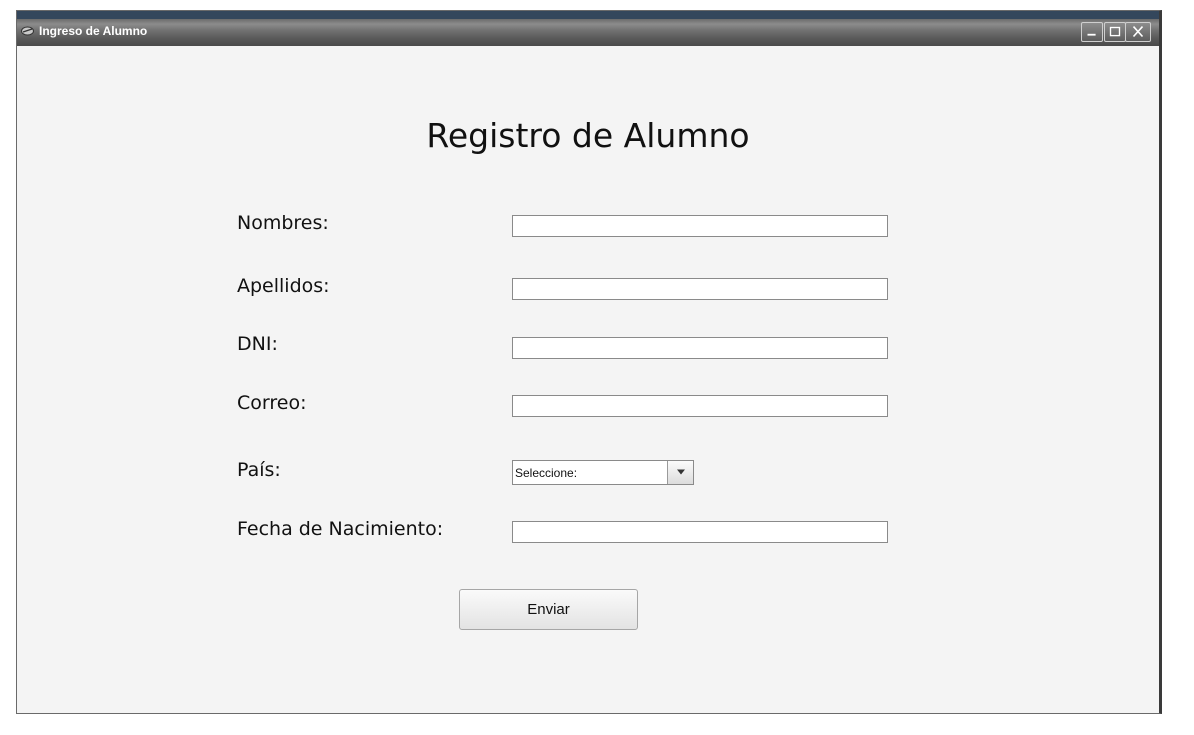 The width and height of the screenshot is (1194, 735). What do you see at coordinates (259, 470) in the screenshot?
I see `pais-label: País:` at bounding box center [259, 470].